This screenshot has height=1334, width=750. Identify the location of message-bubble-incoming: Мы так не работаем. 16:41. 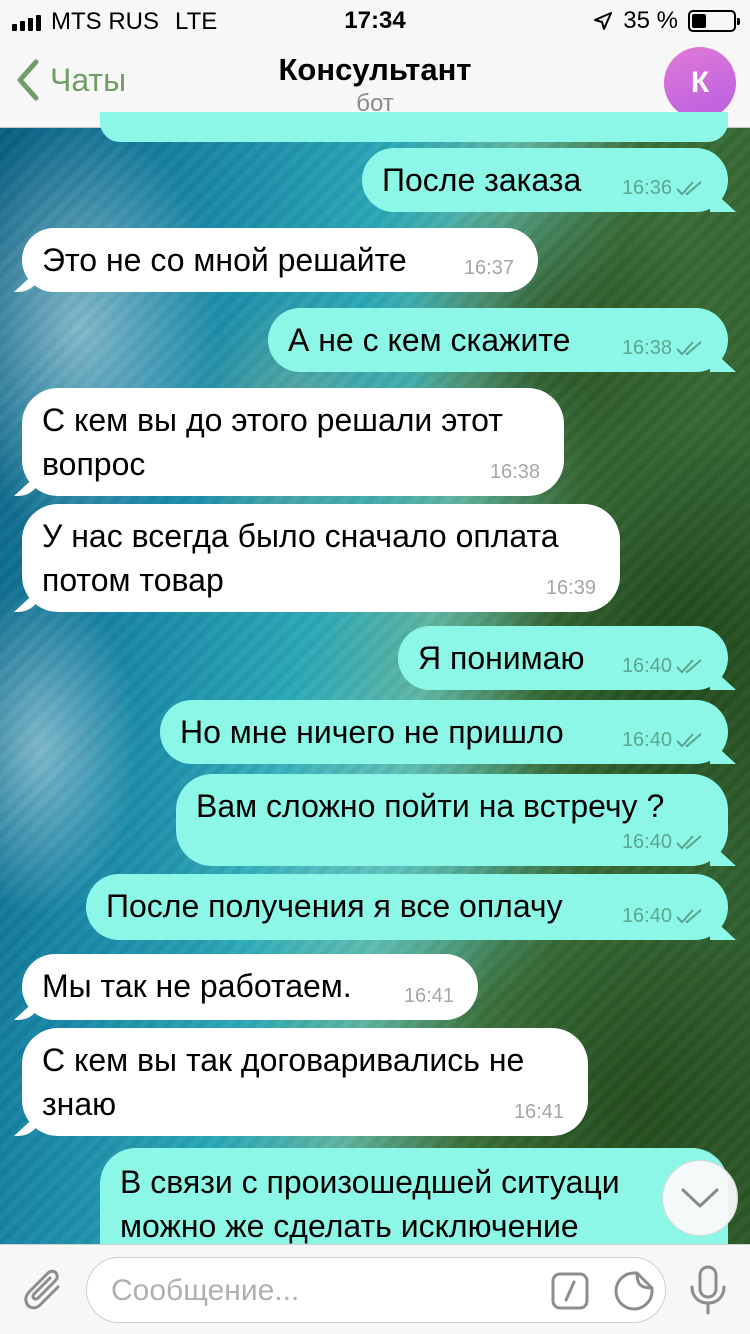
(250, 987).